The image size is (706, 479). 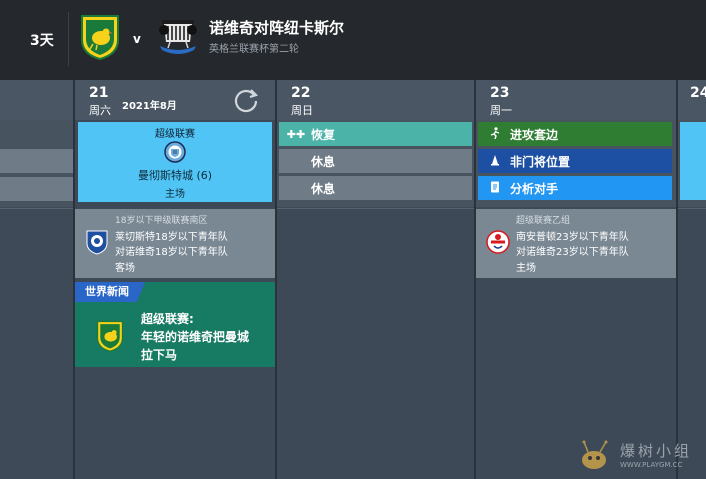 What do you see at coordinates (575, 188) in the screenshot?
I see `training-analyse-opposition: 分析对手` at bounding box center [575, 188].